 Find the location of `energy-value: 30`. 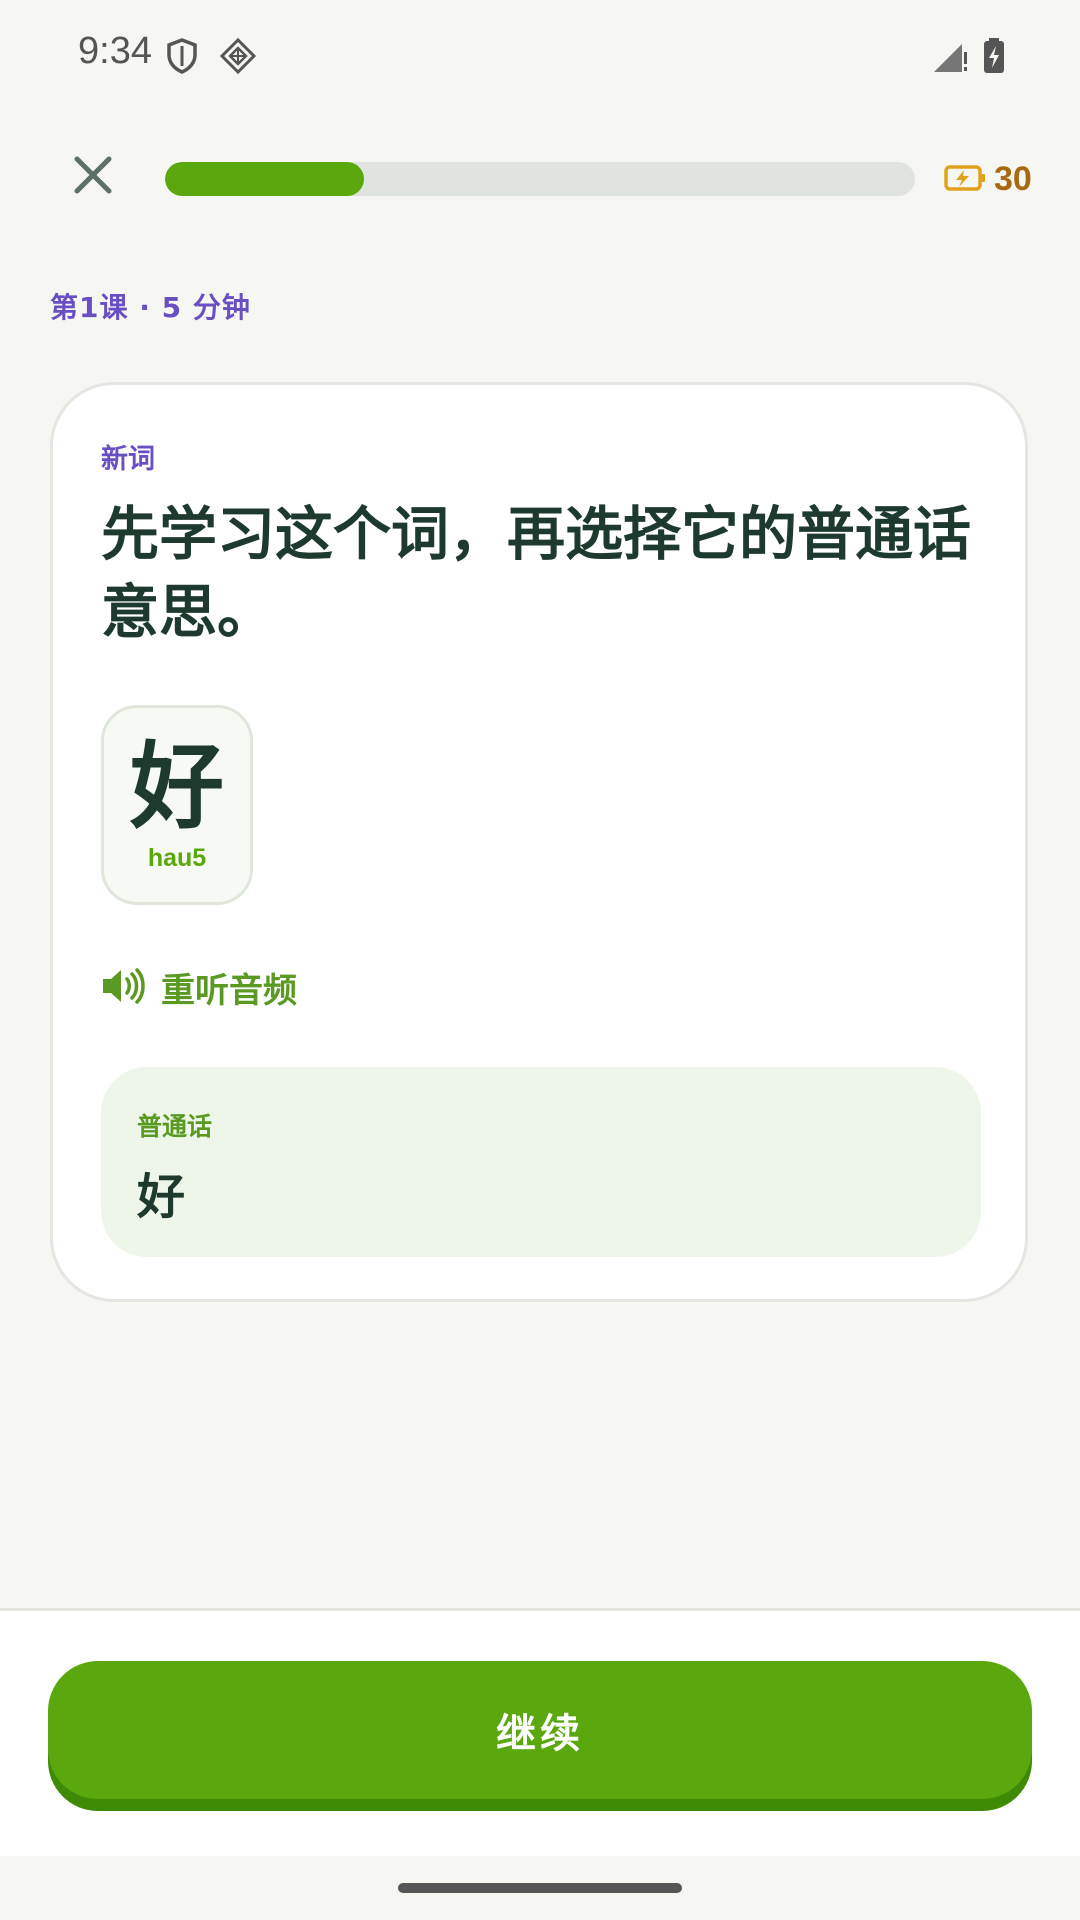

energy-value: 30 is located at coordinates (1013, 179).